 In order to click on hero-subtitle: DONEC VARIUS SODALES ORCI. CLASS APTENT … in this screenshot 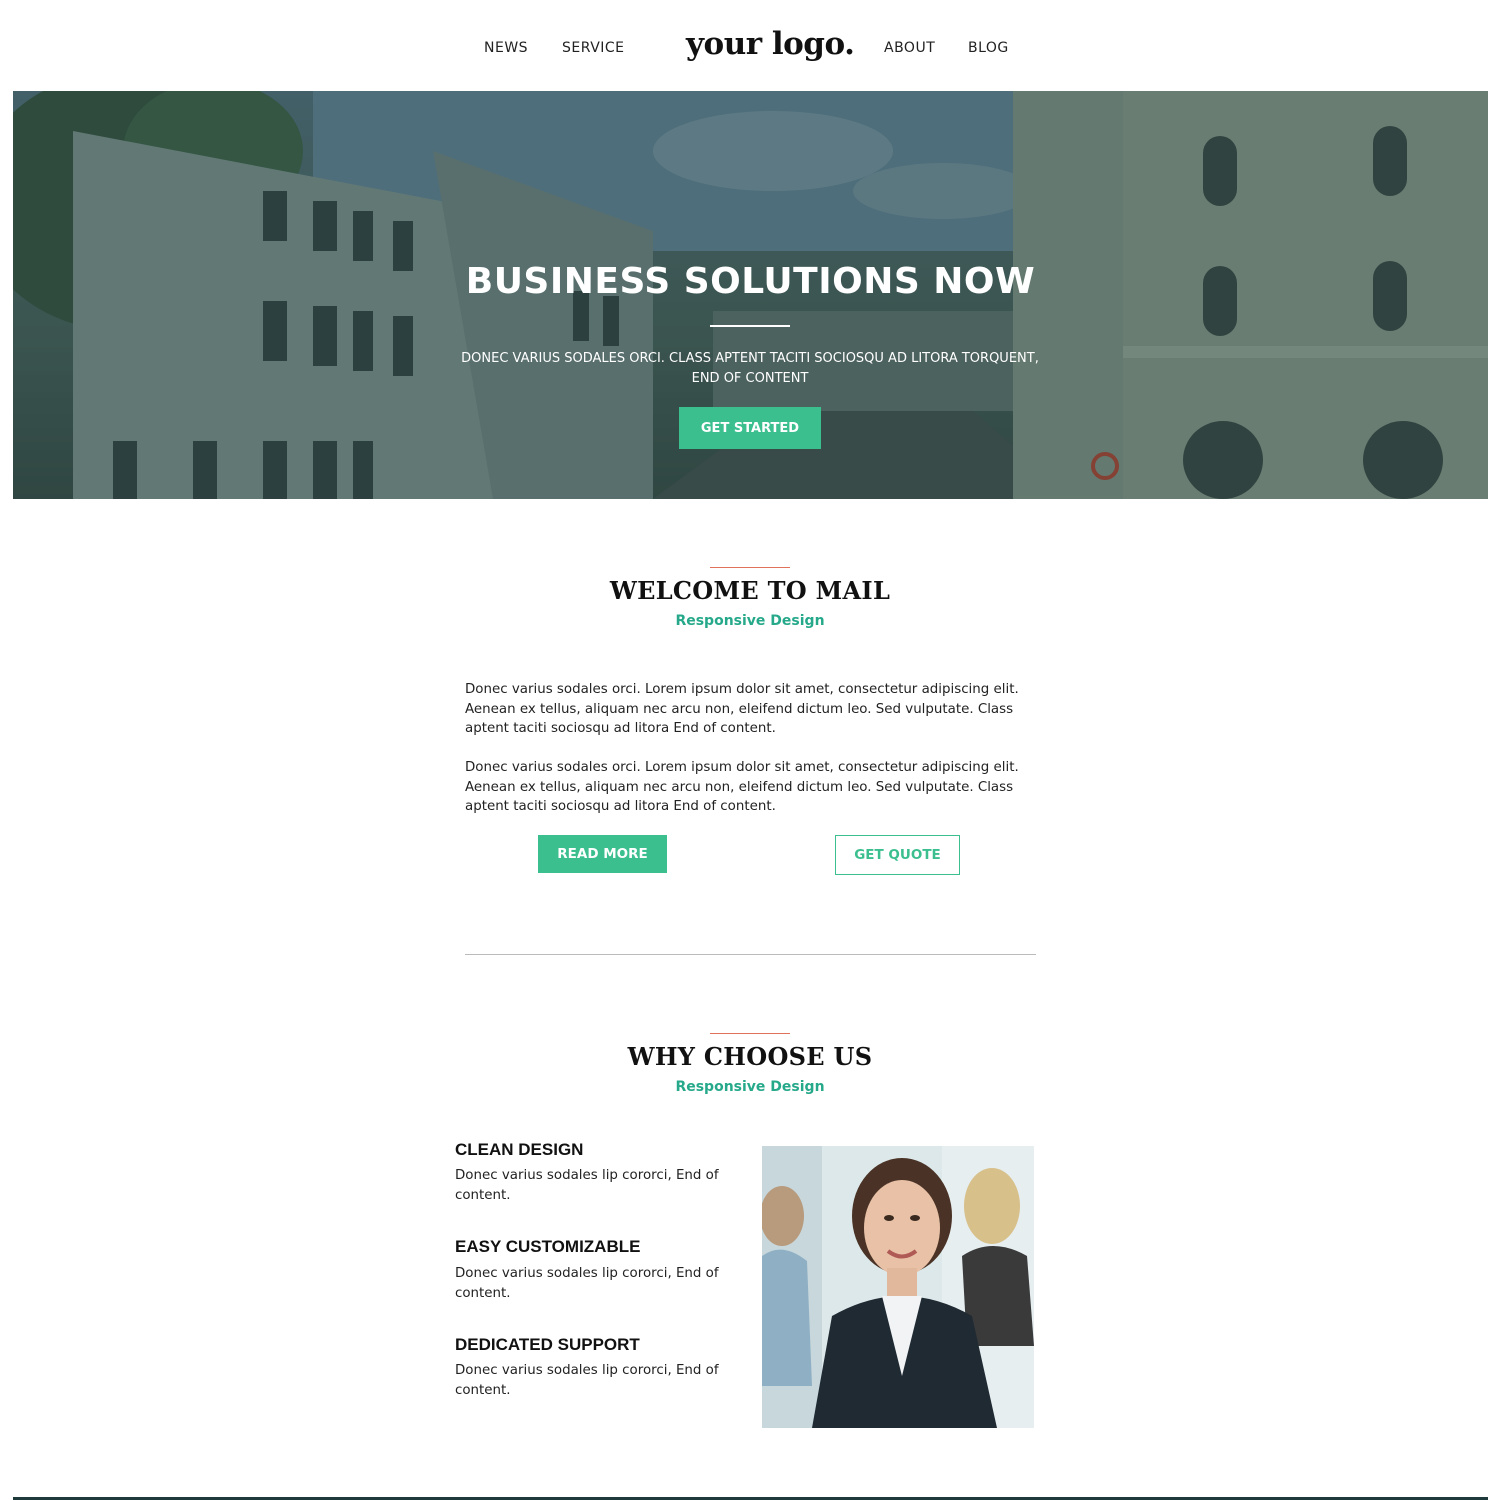, I will do `click(750, 368)`.